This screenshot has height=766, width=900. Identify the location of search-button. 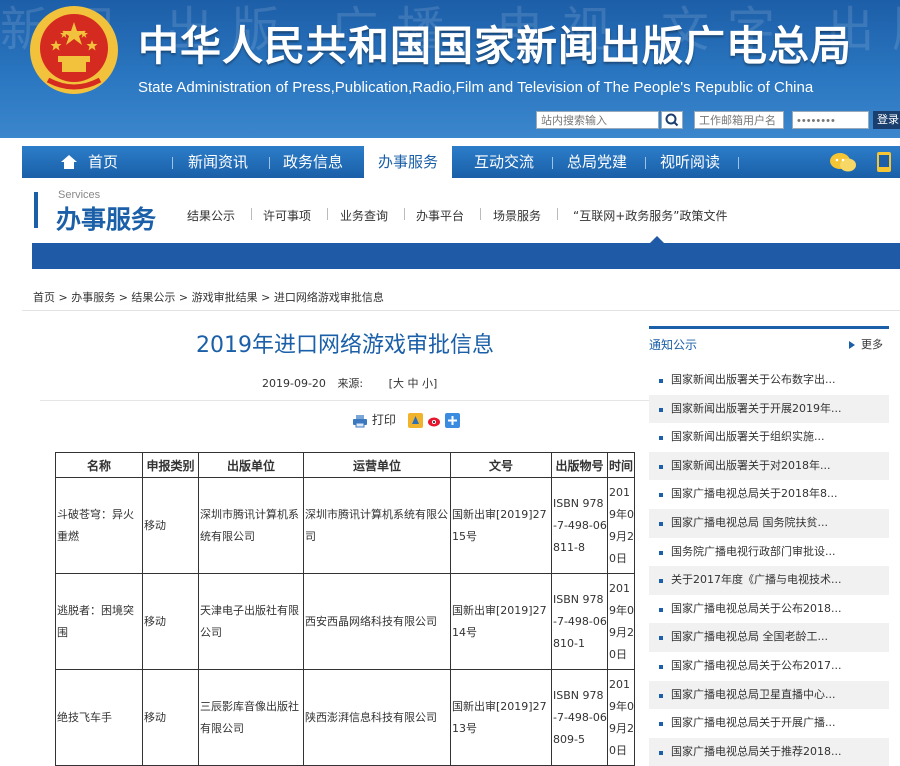
(672, 120).